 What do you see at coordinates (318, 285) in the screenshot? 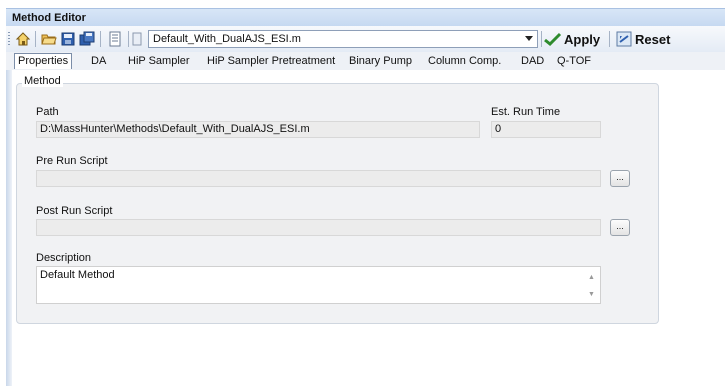
I see `description-field: Default Method ▲ ▼` at bounding box center [318, 285].